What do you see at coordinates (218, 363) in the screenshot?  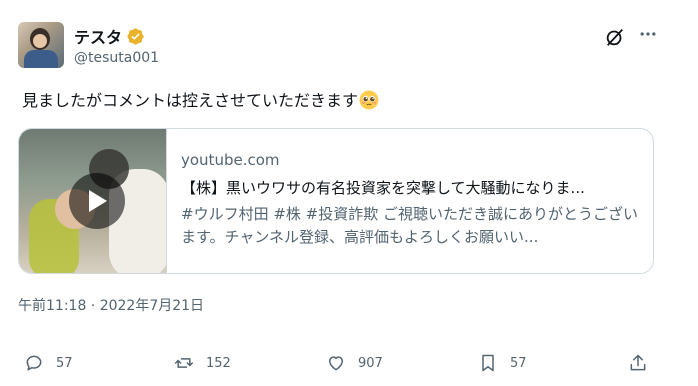 I see `repost-count: 152` at bounding box center [218, 363].